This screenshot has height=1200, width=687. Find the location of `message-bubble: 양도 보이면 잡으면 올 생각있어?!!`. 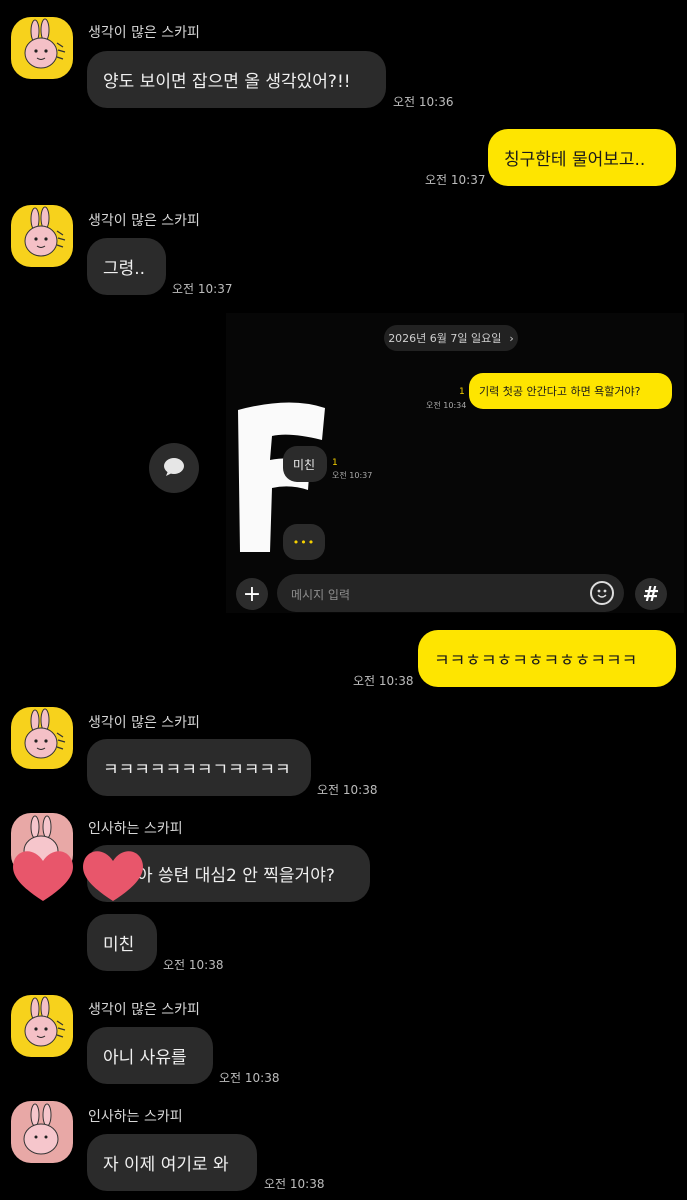

message-bubble: 양도 보이면 잡으면 올 생각있어?!! is located at coordinates (236, 79).